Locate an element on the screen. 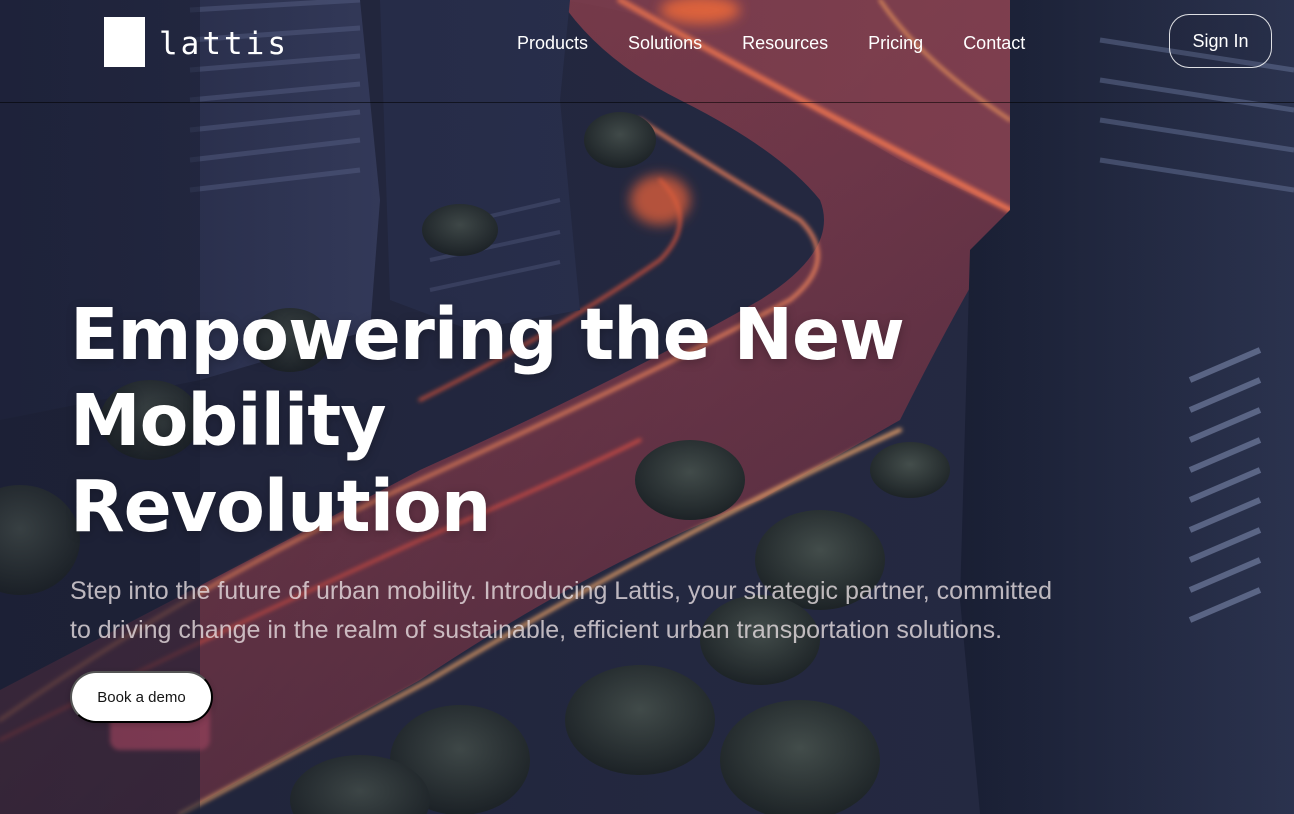 The height and width of the screenshot is (814, 1294). nav-item-products: Products is located at coordinates (552, 43).